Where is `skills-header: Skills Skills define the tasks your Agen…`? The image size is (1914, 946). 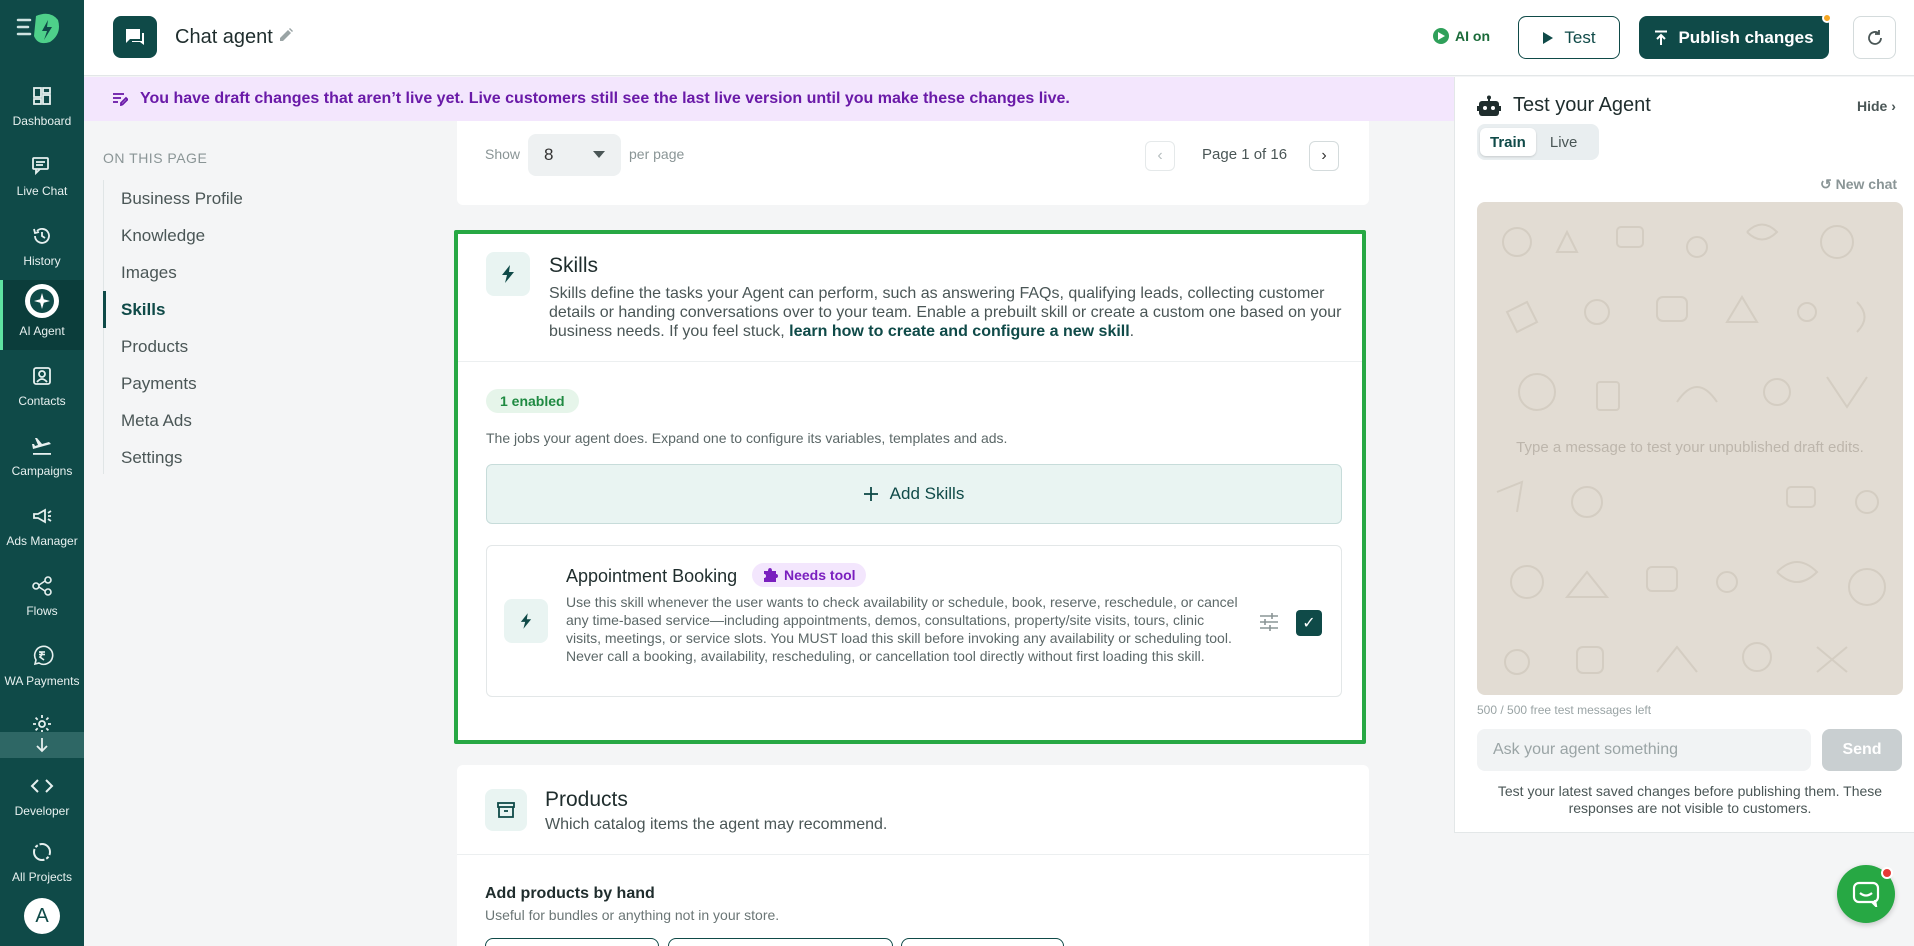 skills-header: Skills Skills define the tasks your Agen… is located at coordinates (910, 298).